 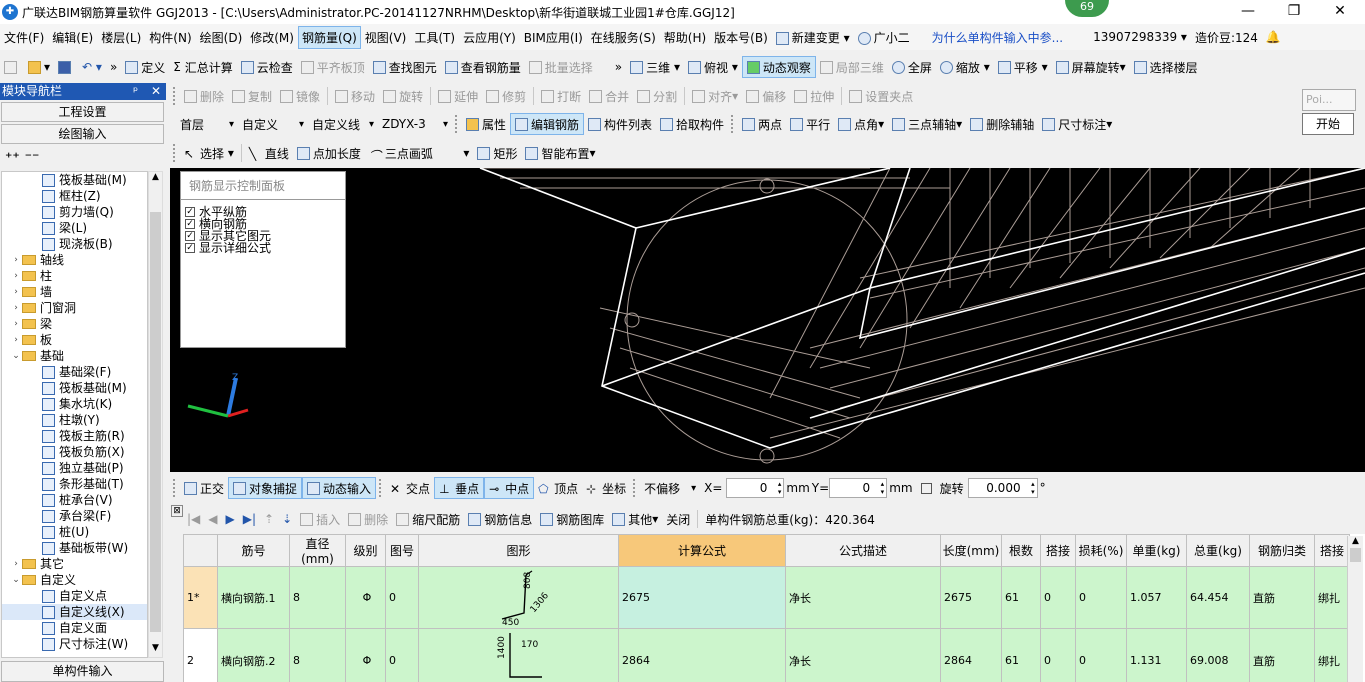 I want to click on tree-folder: › 门窗洞, so click(x=74, y=308).